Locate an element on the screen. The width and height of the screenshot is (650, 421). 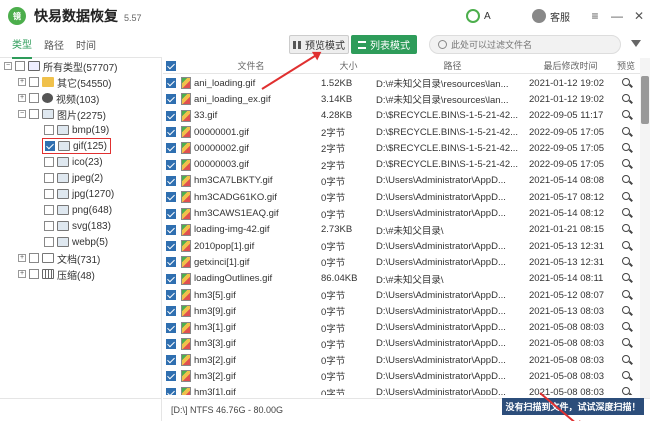
list-mode-button: 列表模式 is located at coordinates (384, 44).